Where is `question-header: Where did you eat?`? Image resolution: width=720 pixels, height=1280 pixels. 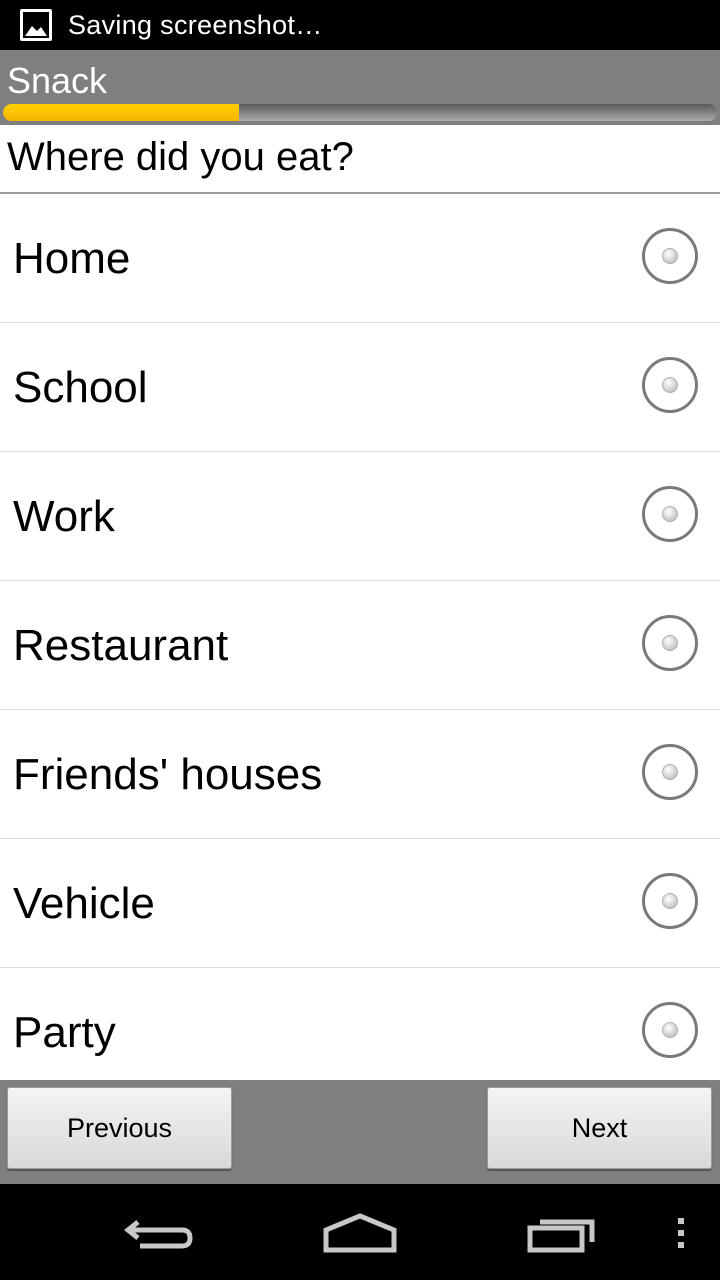
question-header: Where did you eat? is located at coordinates (360, 159).